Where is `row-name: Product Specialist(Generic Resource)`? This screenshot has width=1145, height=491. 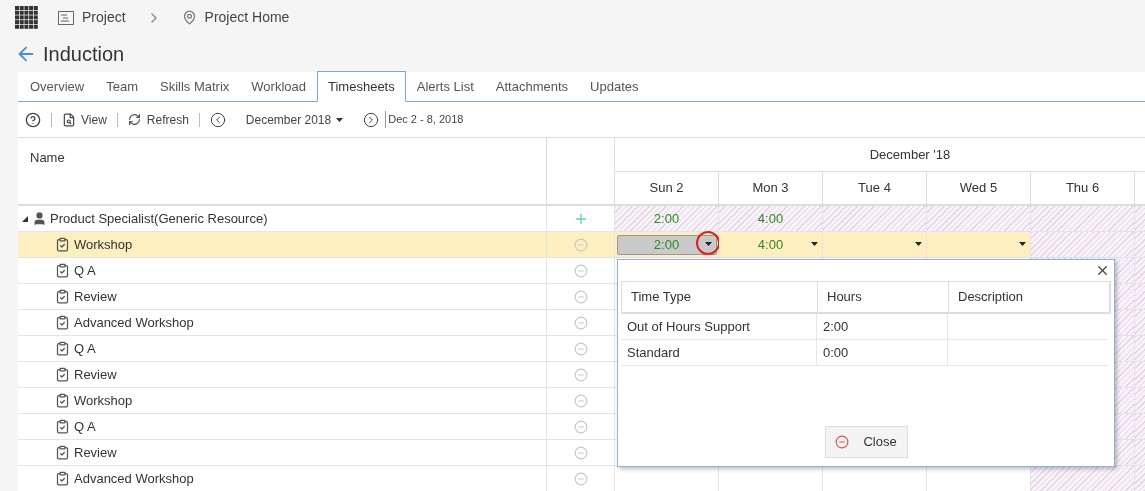 row-name: Product Specialist(Generic Resource) is located at coordinates (159, 218).